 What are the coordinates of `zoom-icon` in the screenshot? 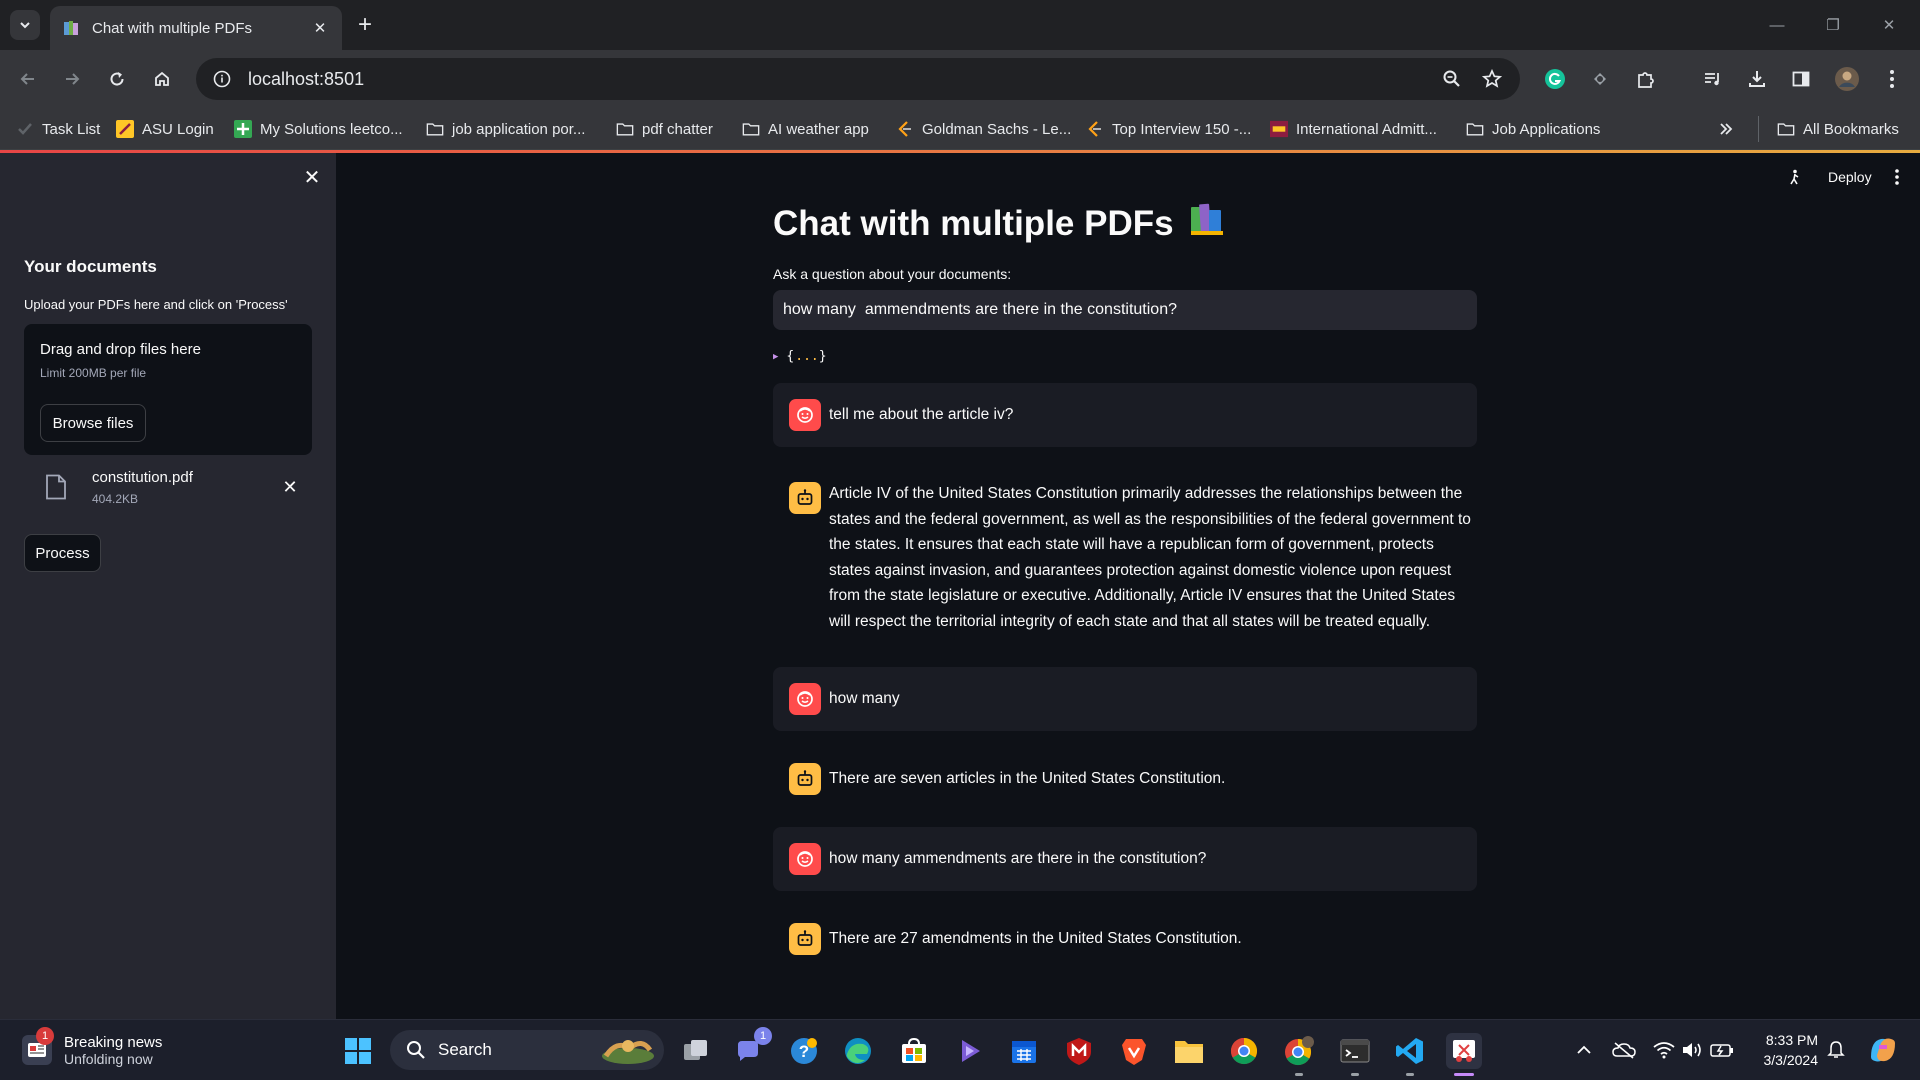 It's located at (1452, 79).